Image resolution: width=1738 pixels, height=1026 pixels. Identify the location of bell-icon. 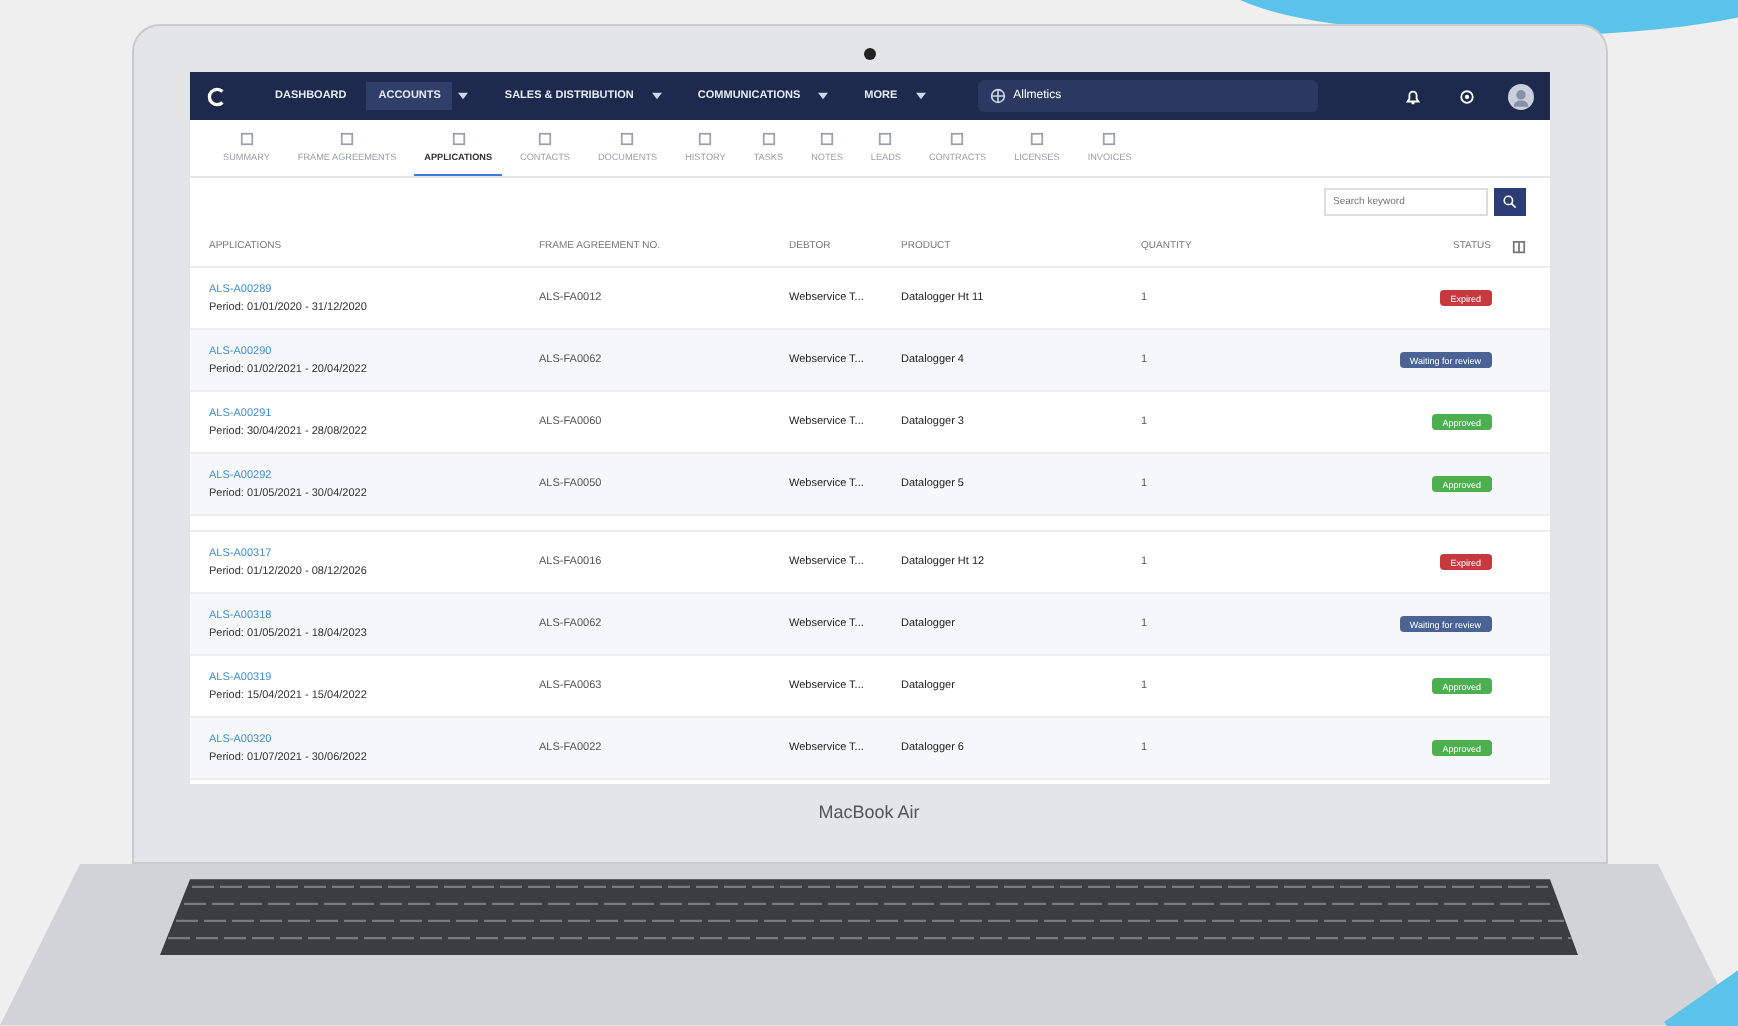
(1412, 96).